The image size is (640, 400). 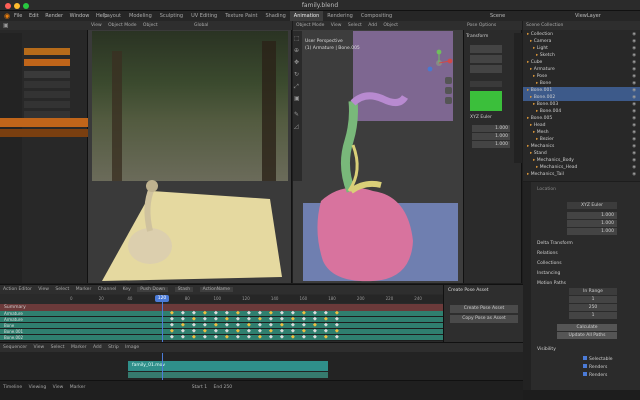 What do you see at coordinates (297, 98) in the screenshot?
I see `transform-tool-icon: ▣` at bounding box center [297, 98].